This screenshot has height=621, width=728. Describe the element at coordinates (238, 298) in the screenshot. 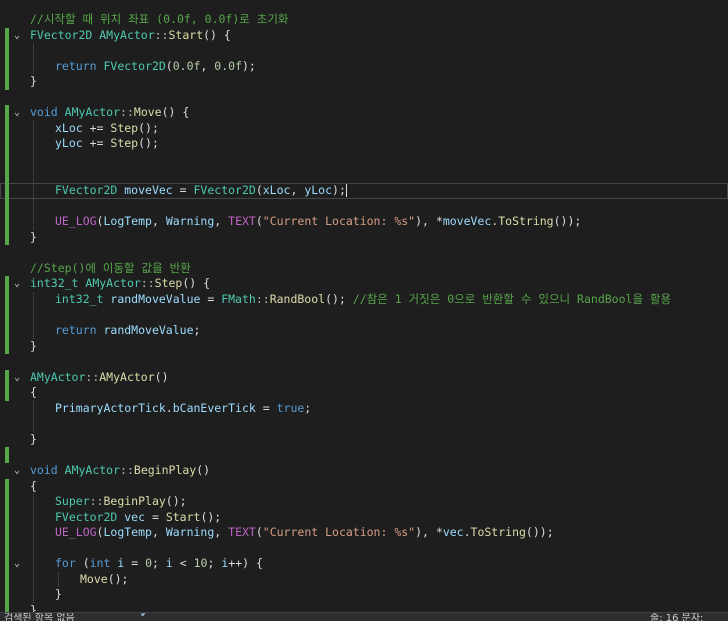

I see `code-token: FMath` at that location.